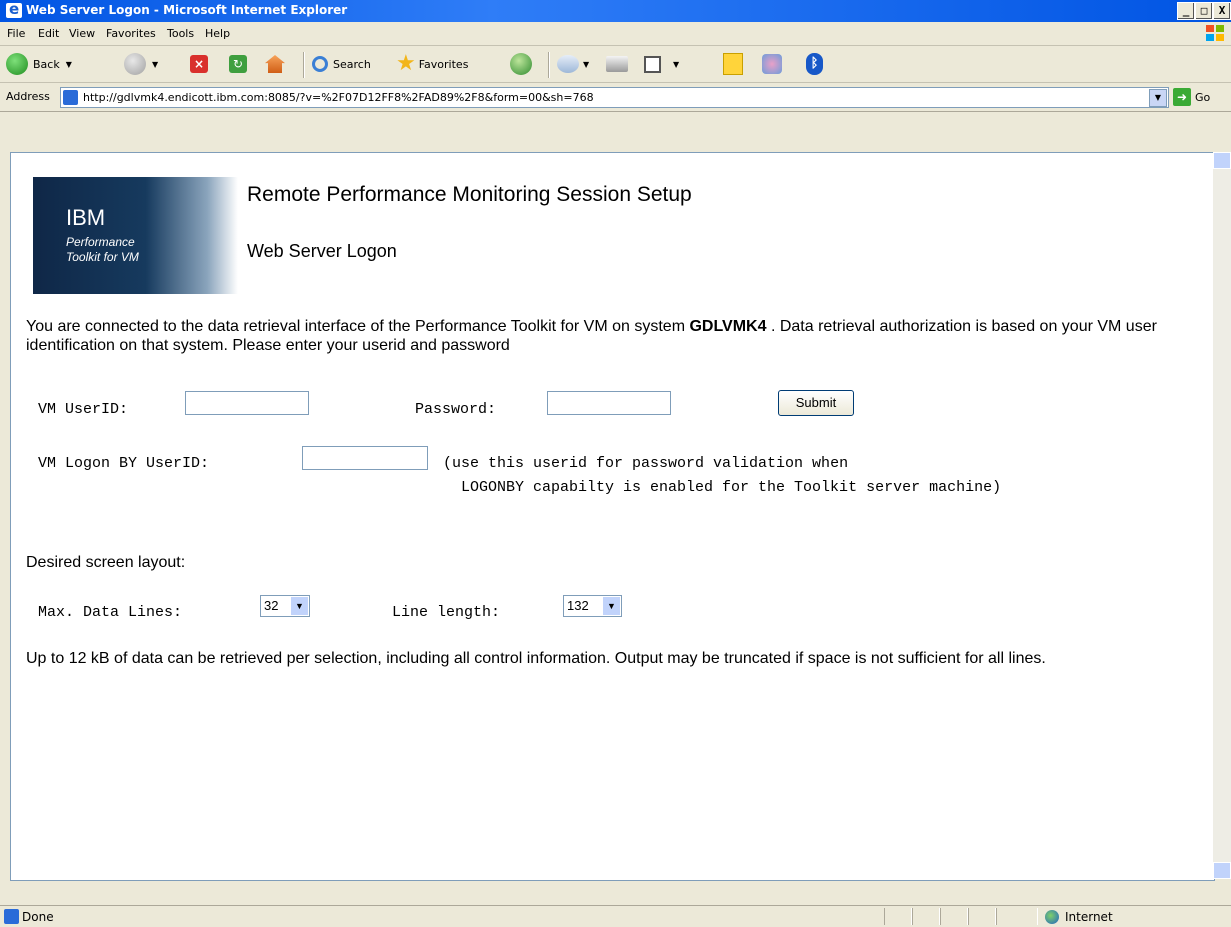 The height and width of the screenshot is (927, 1231). I want to click on refresh-button: ↻, so click(238, 64).